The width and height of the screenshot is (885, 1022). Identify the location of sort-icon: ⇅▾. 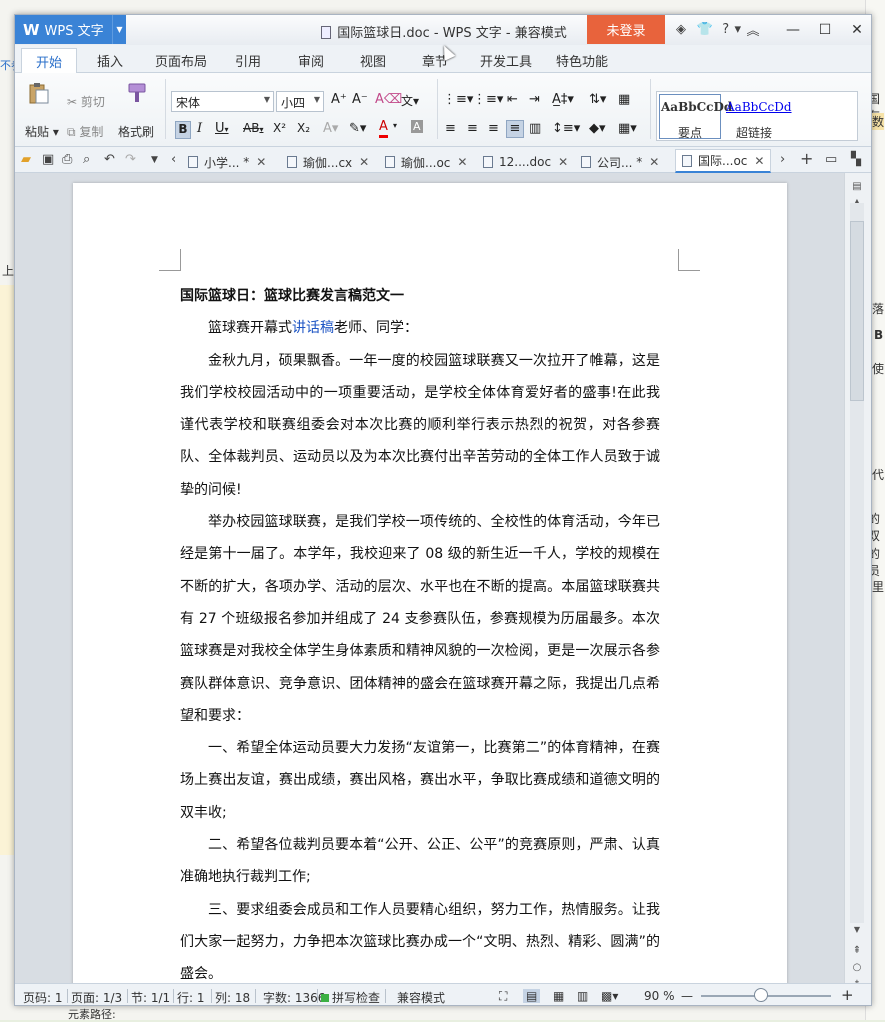
(597, 99).